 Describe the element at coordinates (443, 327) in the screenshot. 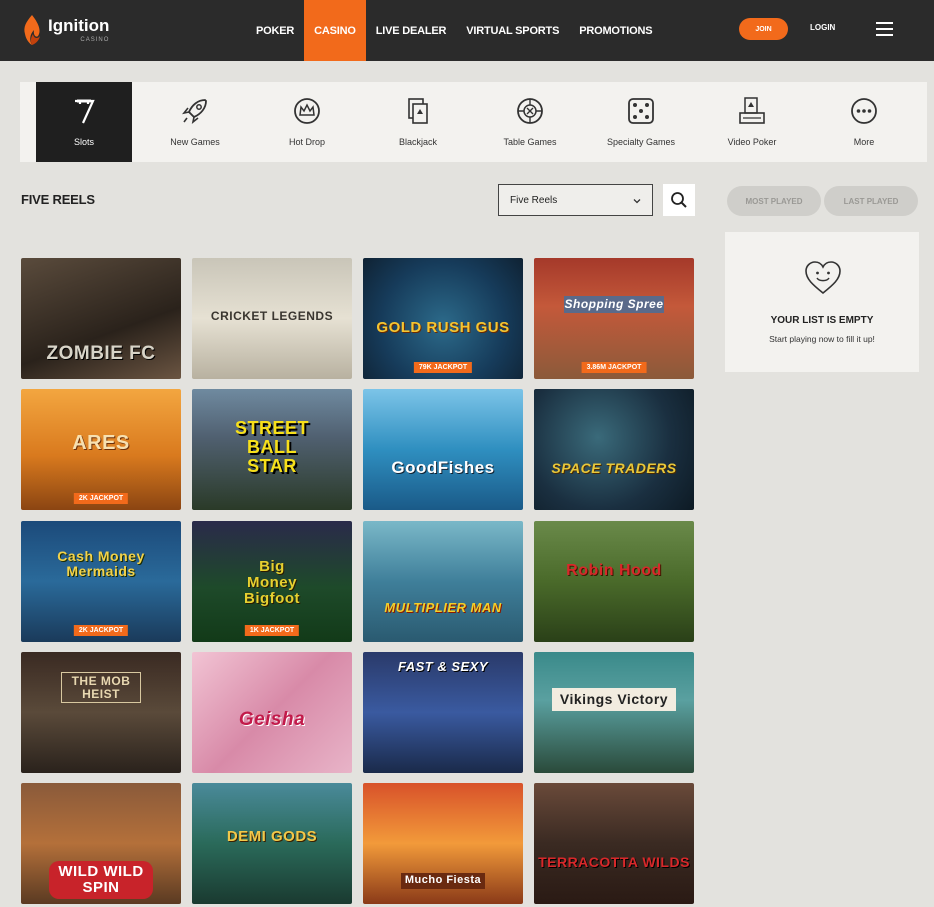

I see `game-title: GOLD RUSH GUS` at that location.